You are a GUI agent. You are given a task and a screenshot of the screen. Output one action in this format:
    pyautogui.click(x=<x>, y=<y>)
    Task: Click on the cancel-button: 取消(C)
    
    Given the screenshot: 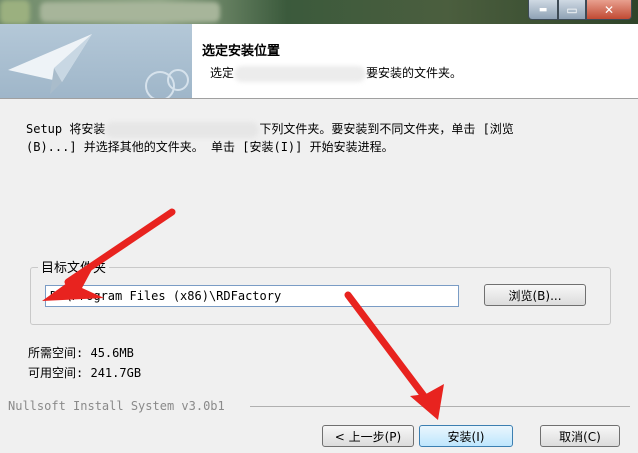 What is the action you would take?
    pyautogui.click(x=580, y=436)
    